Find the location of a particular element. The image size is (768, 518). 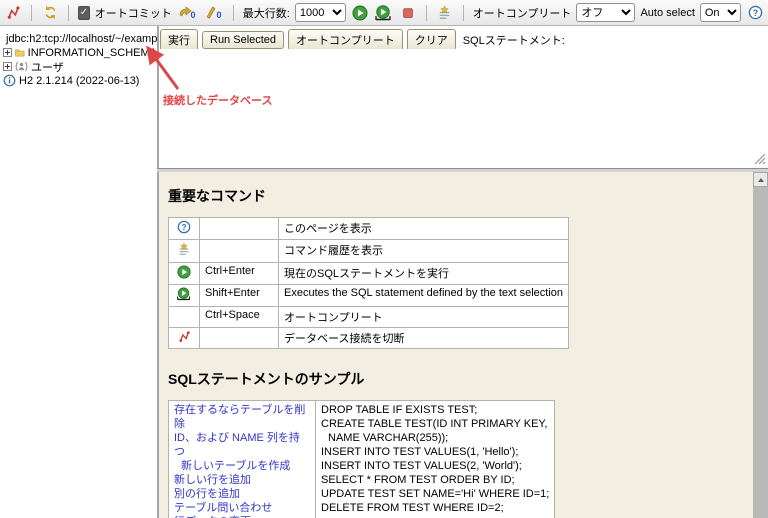

auto-select-label: Auto select is located at coordinates (667, 12).